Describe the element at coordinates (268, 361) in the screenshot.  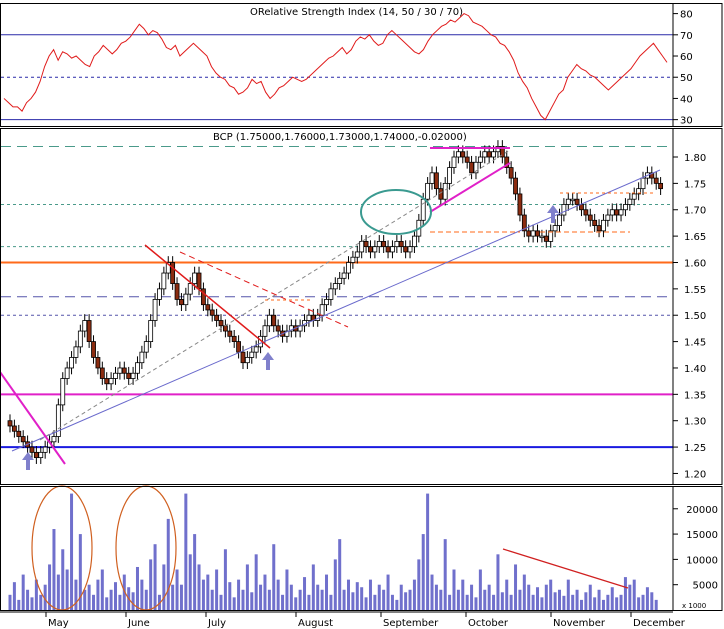
I see `support-arrow-icon` at that location.